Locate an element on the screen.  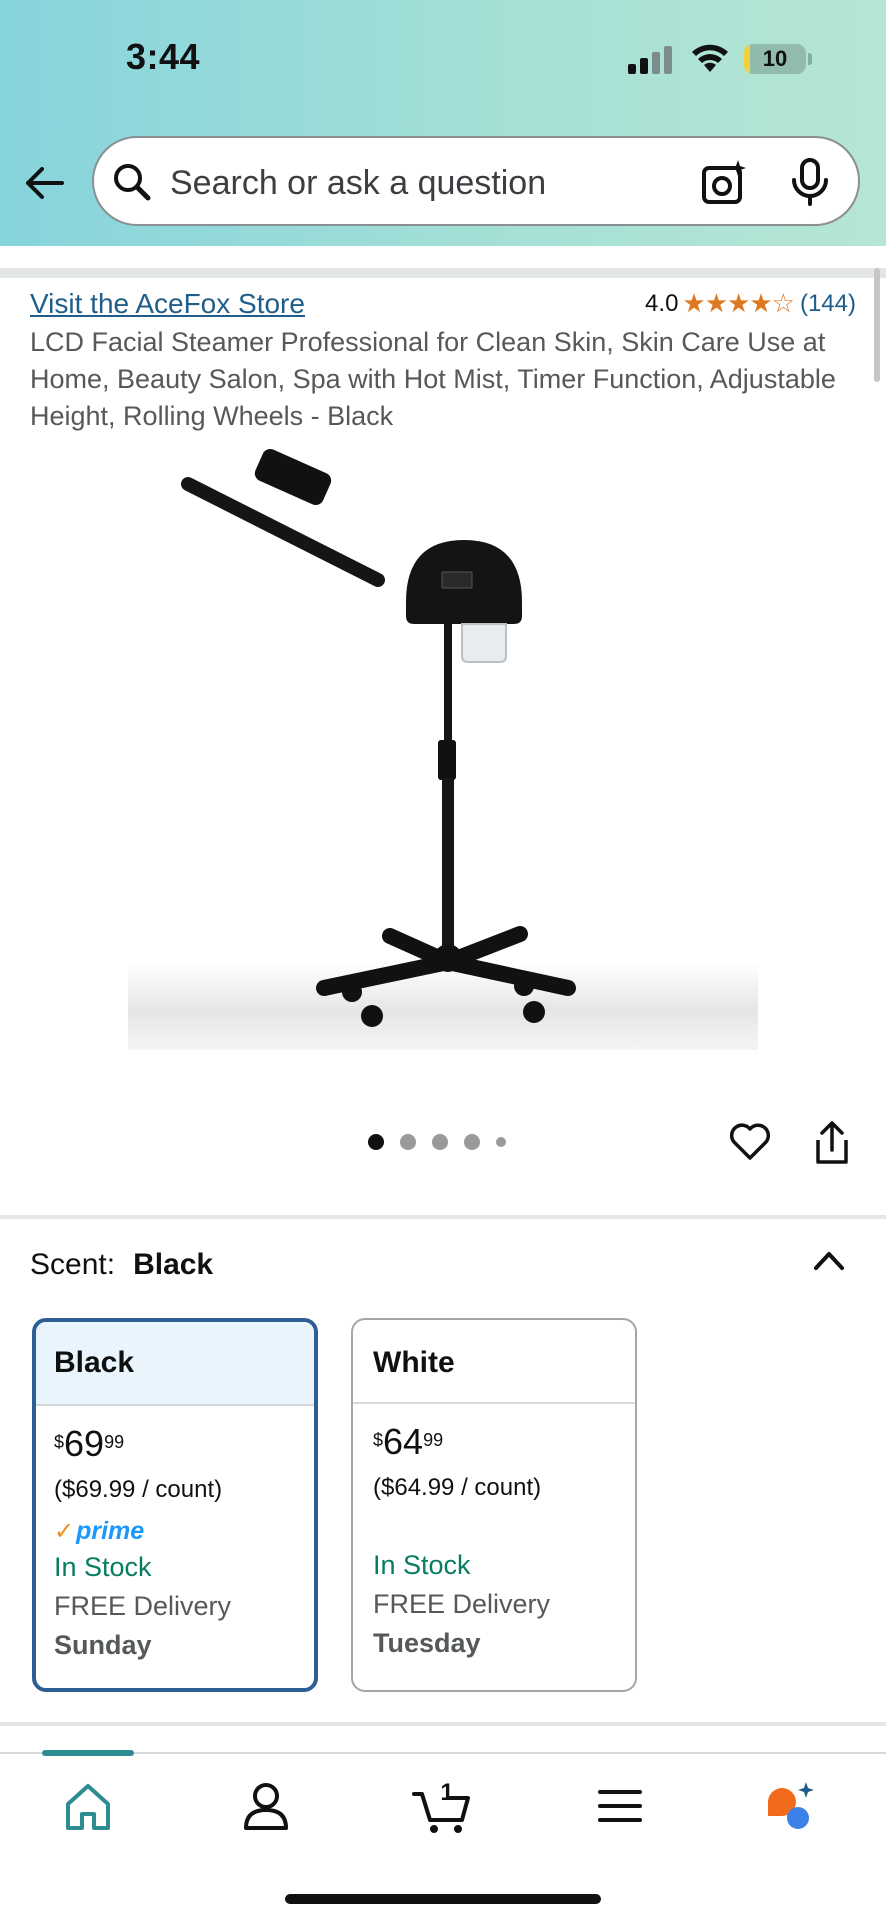
nav-active-indicator is located at coordinates (88, 1753).